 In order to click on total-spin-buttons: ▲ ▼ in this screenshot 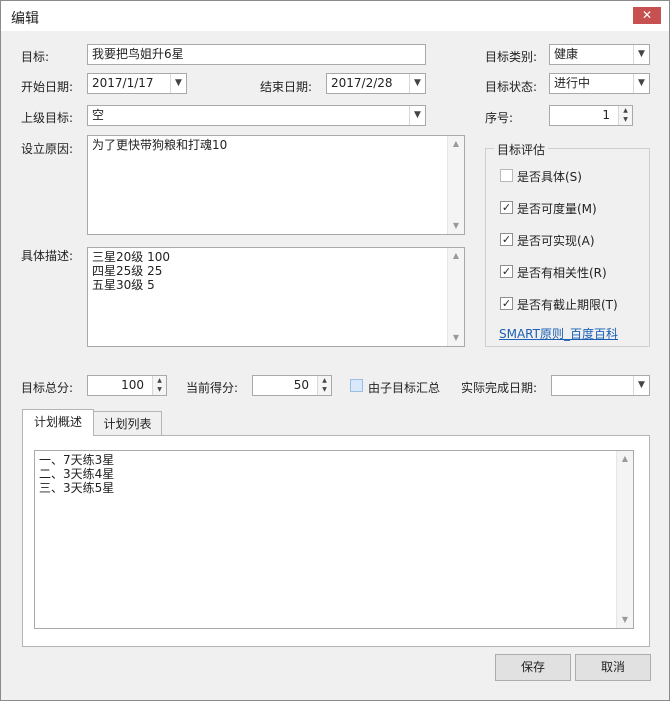, I will do `click(159, 385)`.